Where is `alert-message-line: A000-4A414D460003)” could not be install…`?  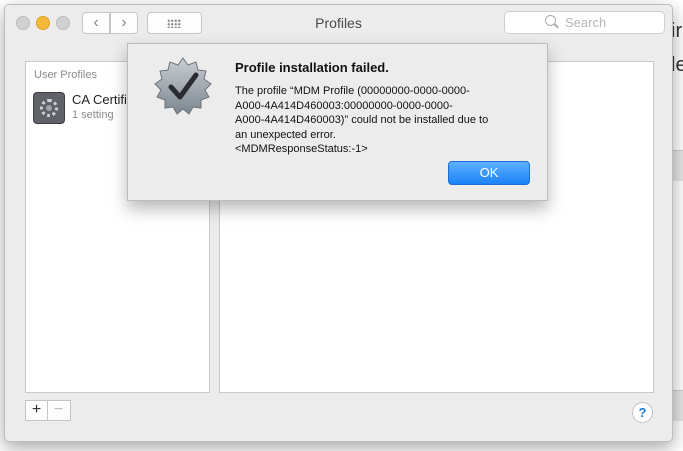
alert-message-line: A000-4A414D460003)” could not be install… is located at coordinates (362, 120).